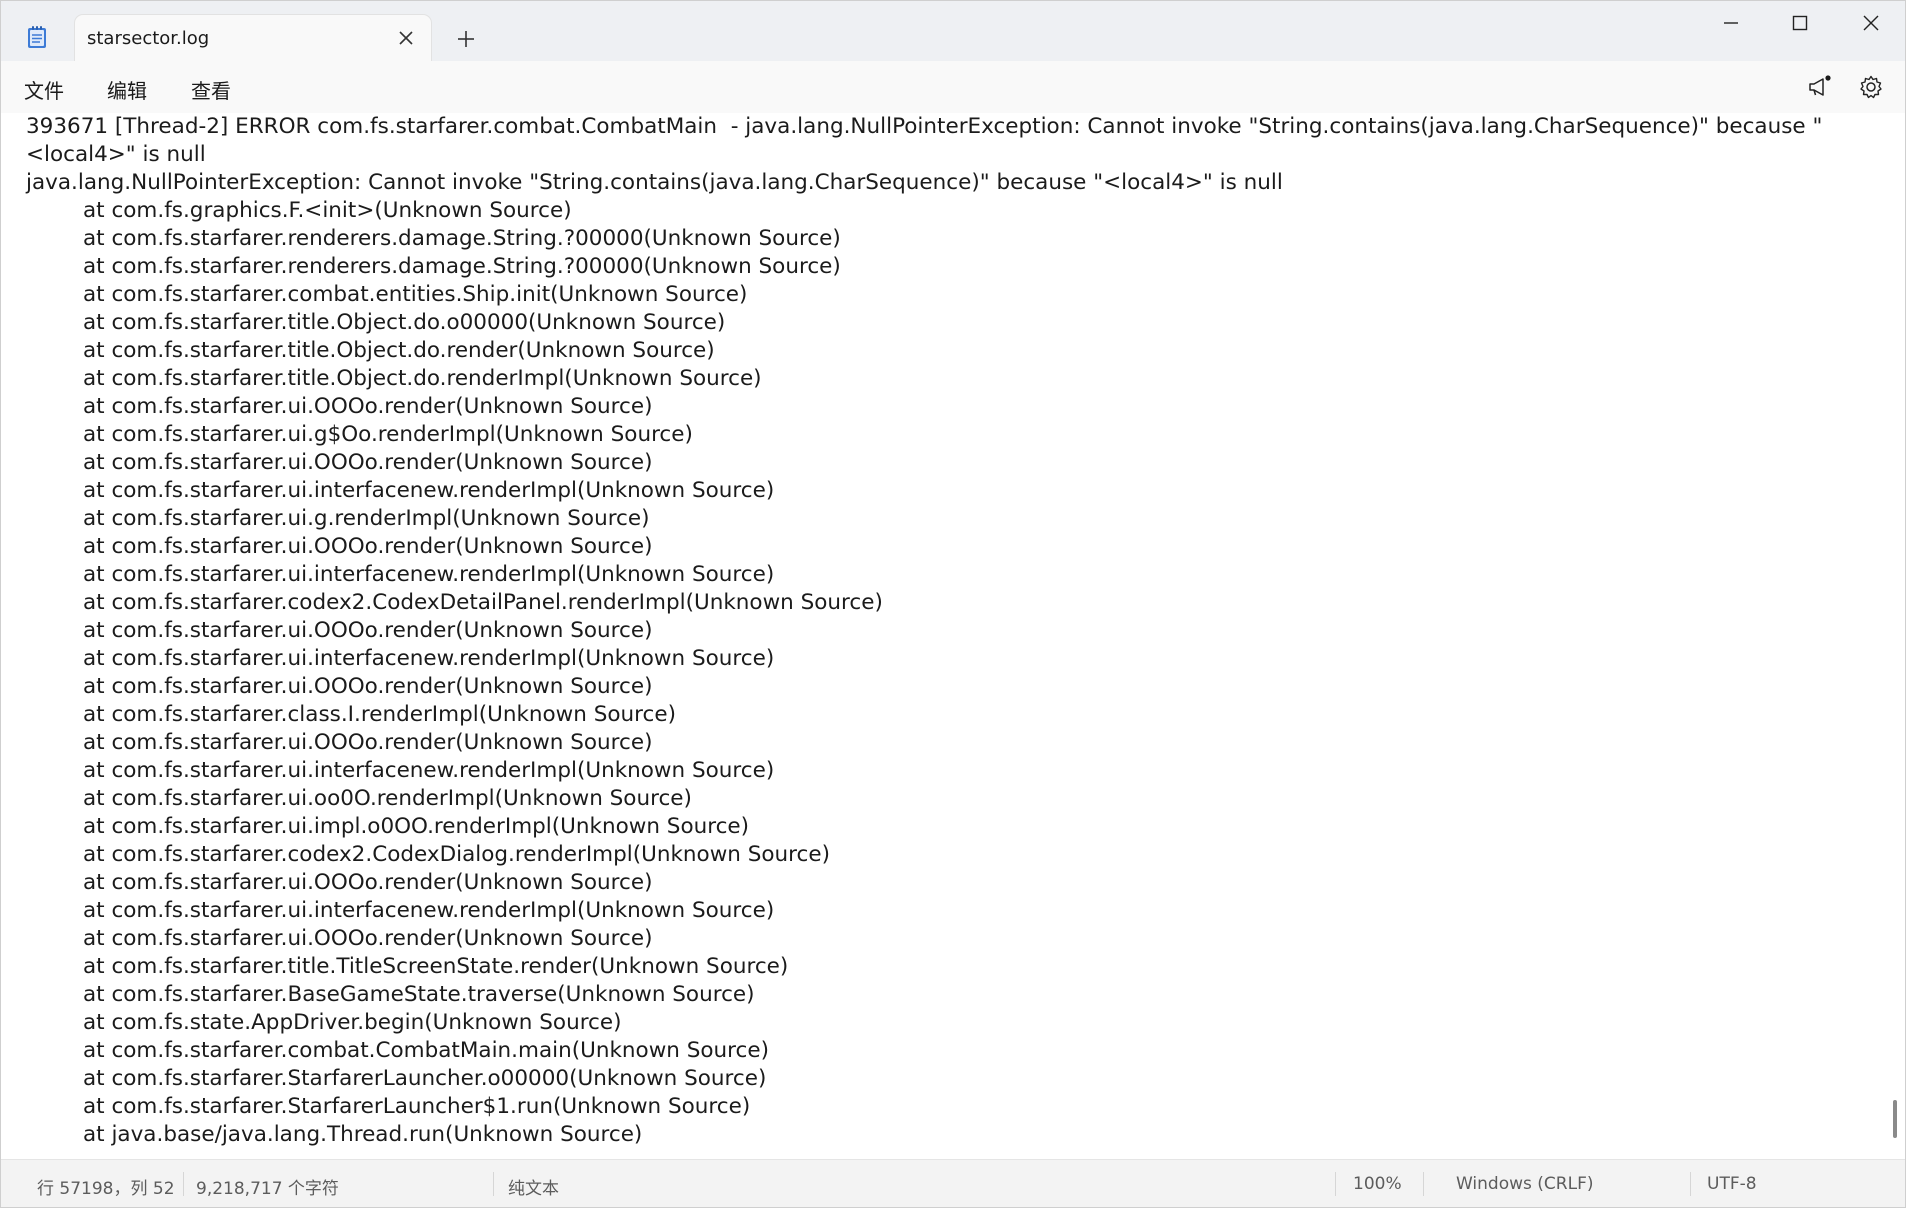  Describe the element at coordinates (44, 89) in the screenshot. I see `menu-file: 文件` at that location.